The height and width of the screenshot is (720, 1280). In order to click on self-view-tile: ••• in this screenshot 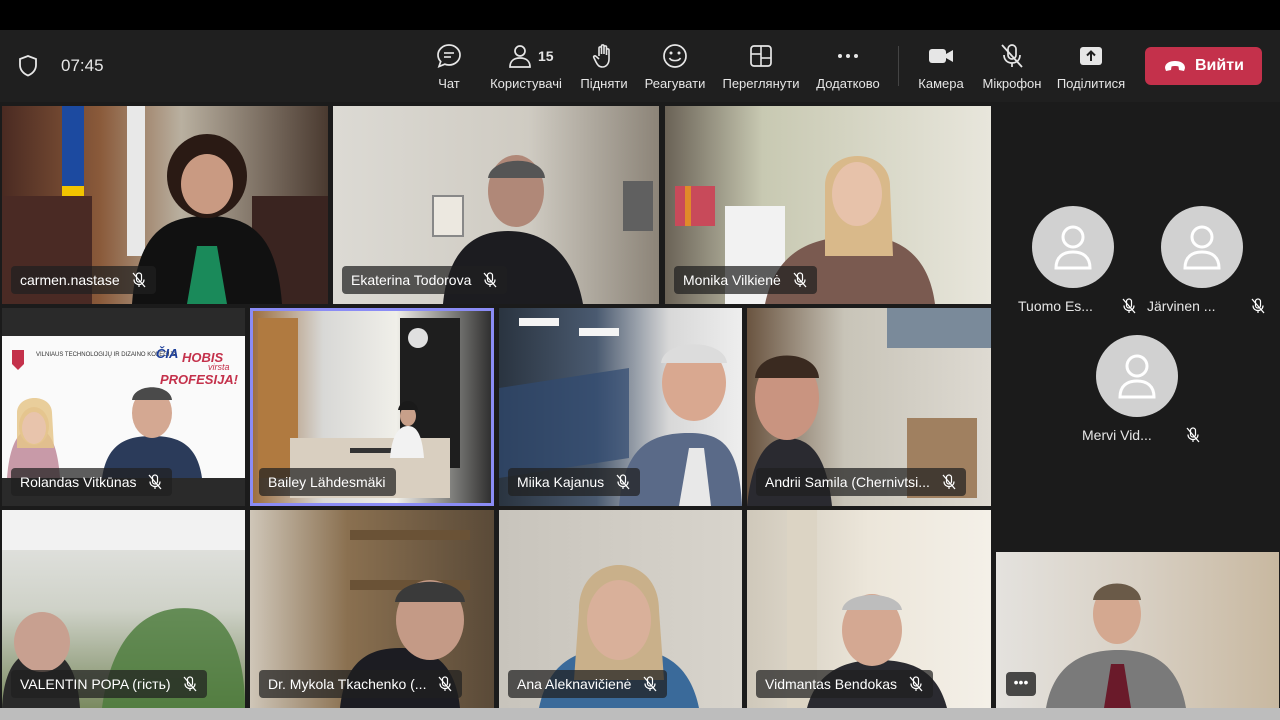, I will do `click(1137, 630)`.